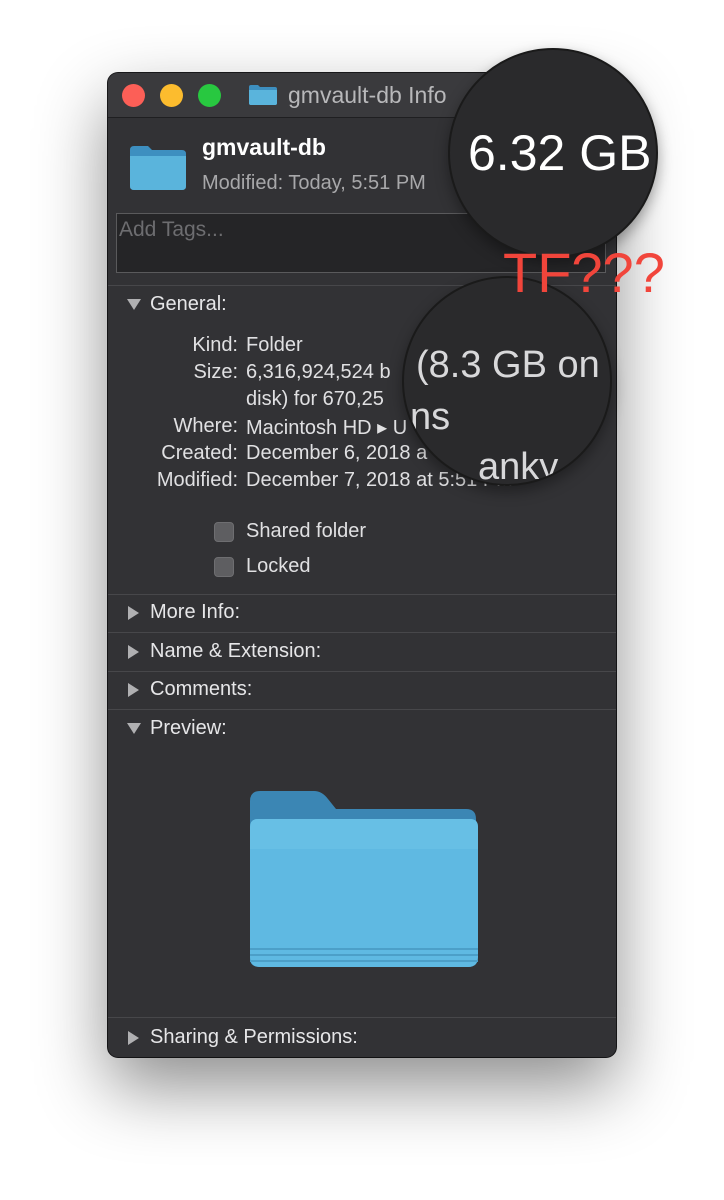  Describe the element at coordinates (315, 399) in the screenshot. I see `info-value: disk) for 670,25` at that location.